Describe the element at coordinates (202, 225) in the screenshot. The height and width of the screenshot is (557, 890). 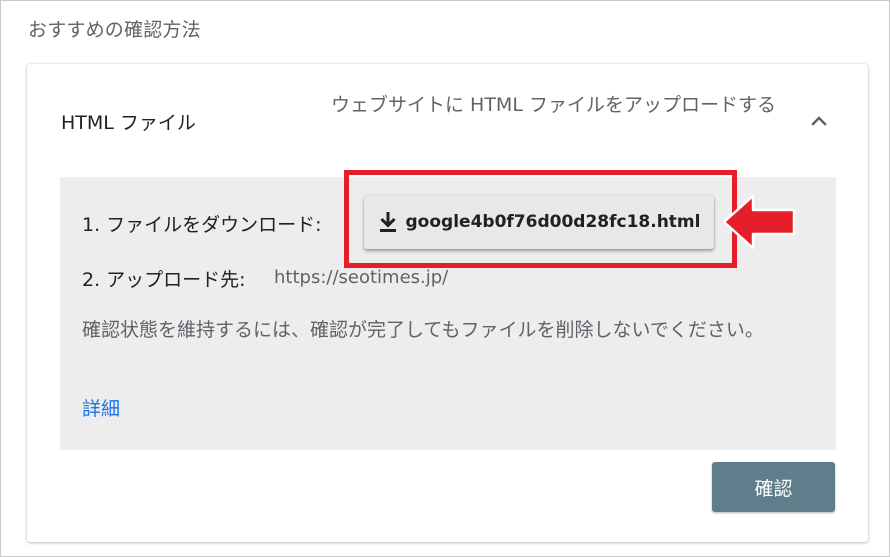
I see `download-step-label: 1. ファイルをダウンロード:` at that location.